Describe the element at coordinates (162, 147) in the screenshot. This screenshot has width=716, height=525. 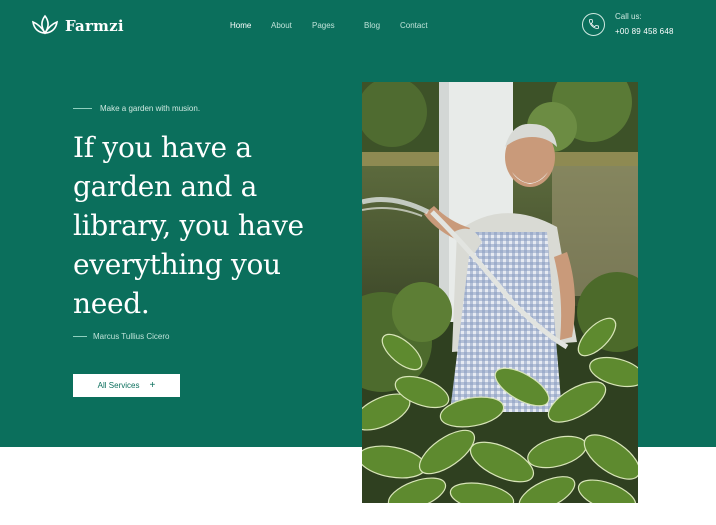
I see `headline-line: If you have a` at that location.